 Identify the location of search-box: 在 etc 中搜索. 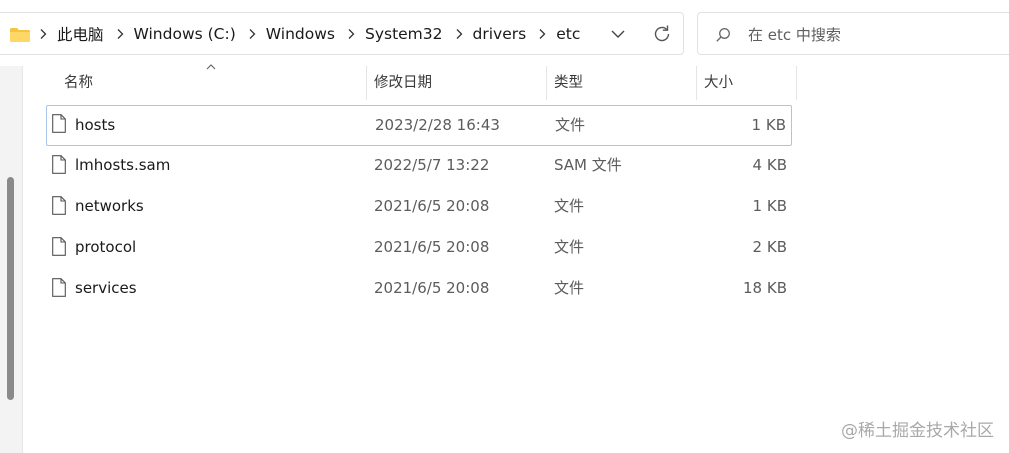
(853, 33).